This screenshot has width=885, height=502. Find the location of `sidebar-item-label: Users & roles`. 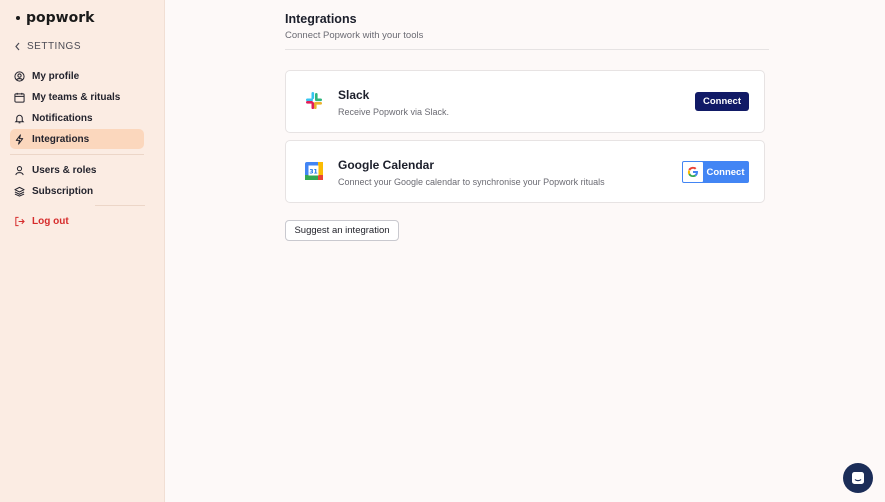

sidebar-item-label: Users & roles is located at coordinates (64, 170).